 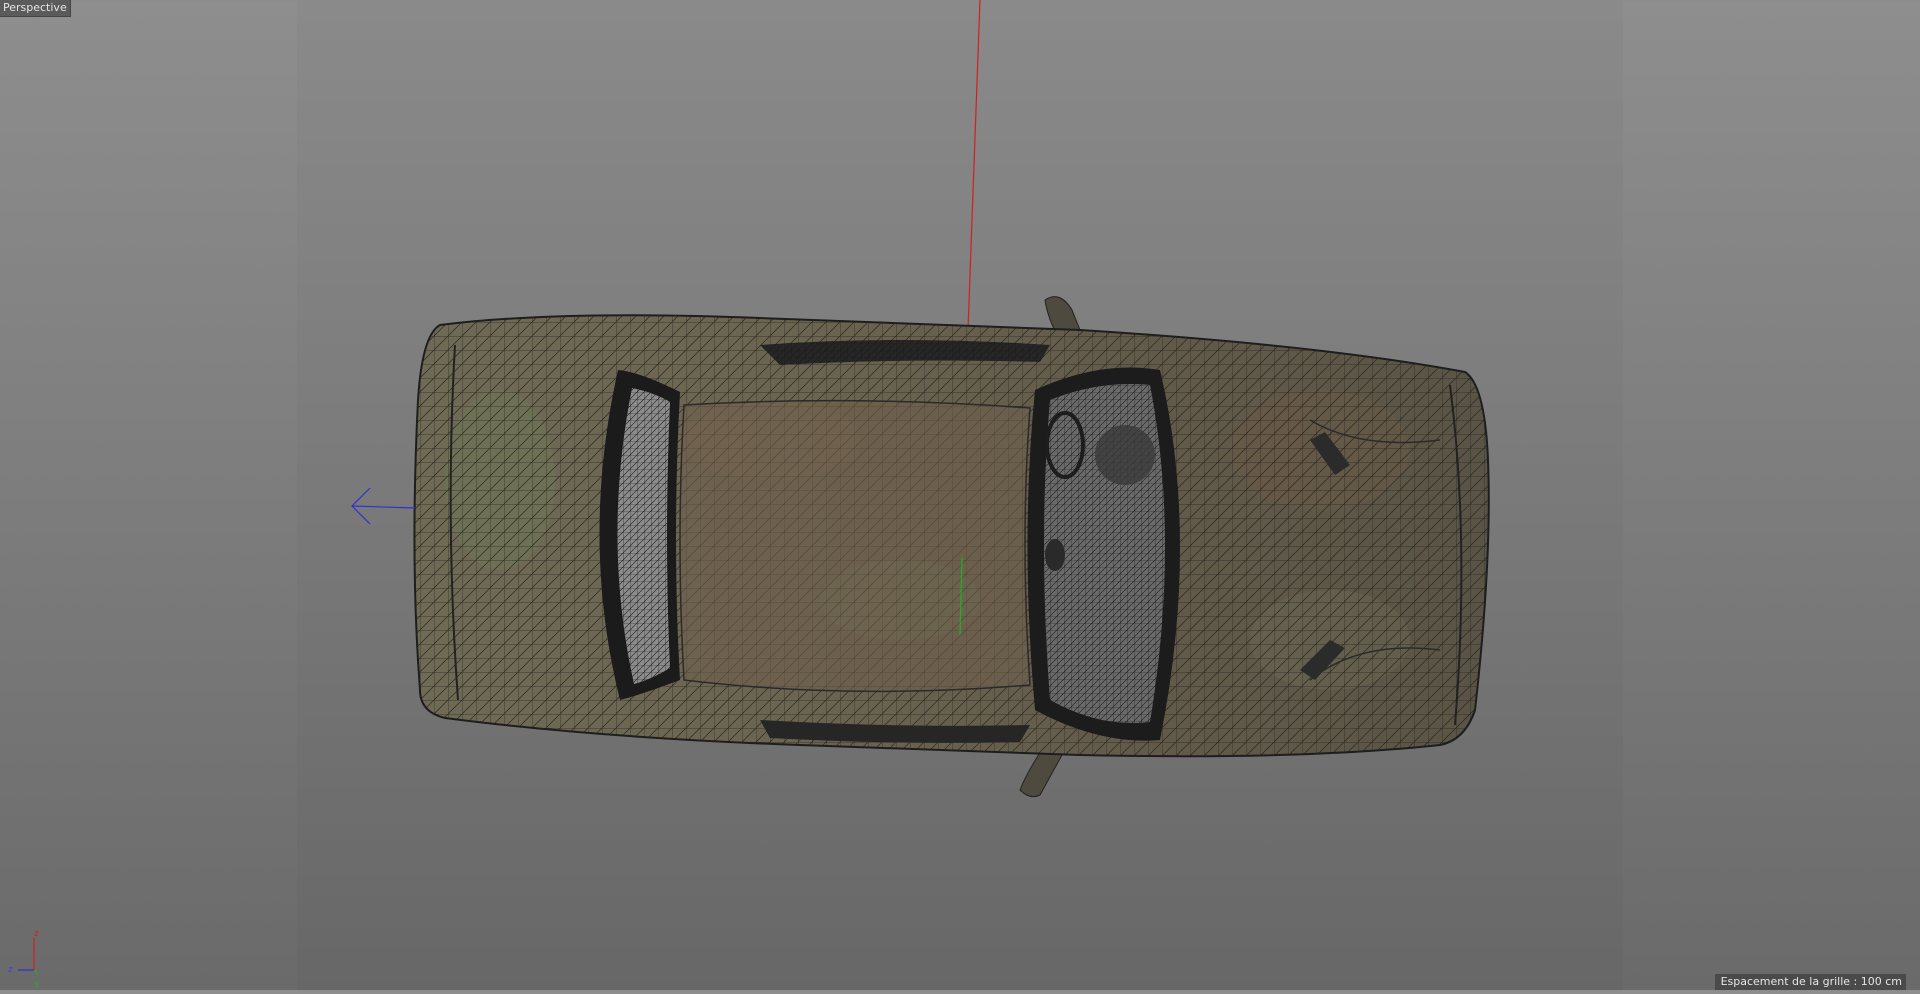 What do you see at coordinates (36, 934) in the screenshot?
I see `gizmo-x-label: z` at bounding box center [36, 934].